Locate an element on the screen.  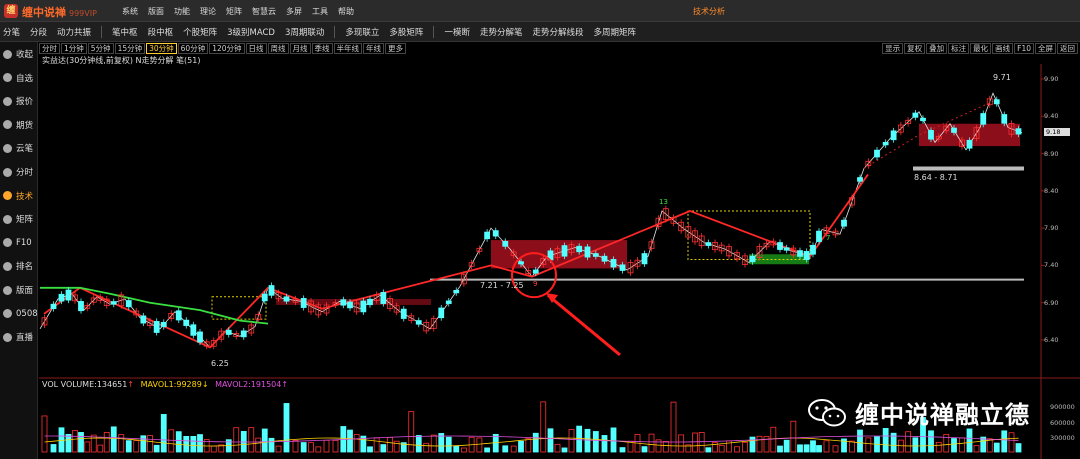
tool-item-9: 多股矩阵 is located at coordinates (406, 32).